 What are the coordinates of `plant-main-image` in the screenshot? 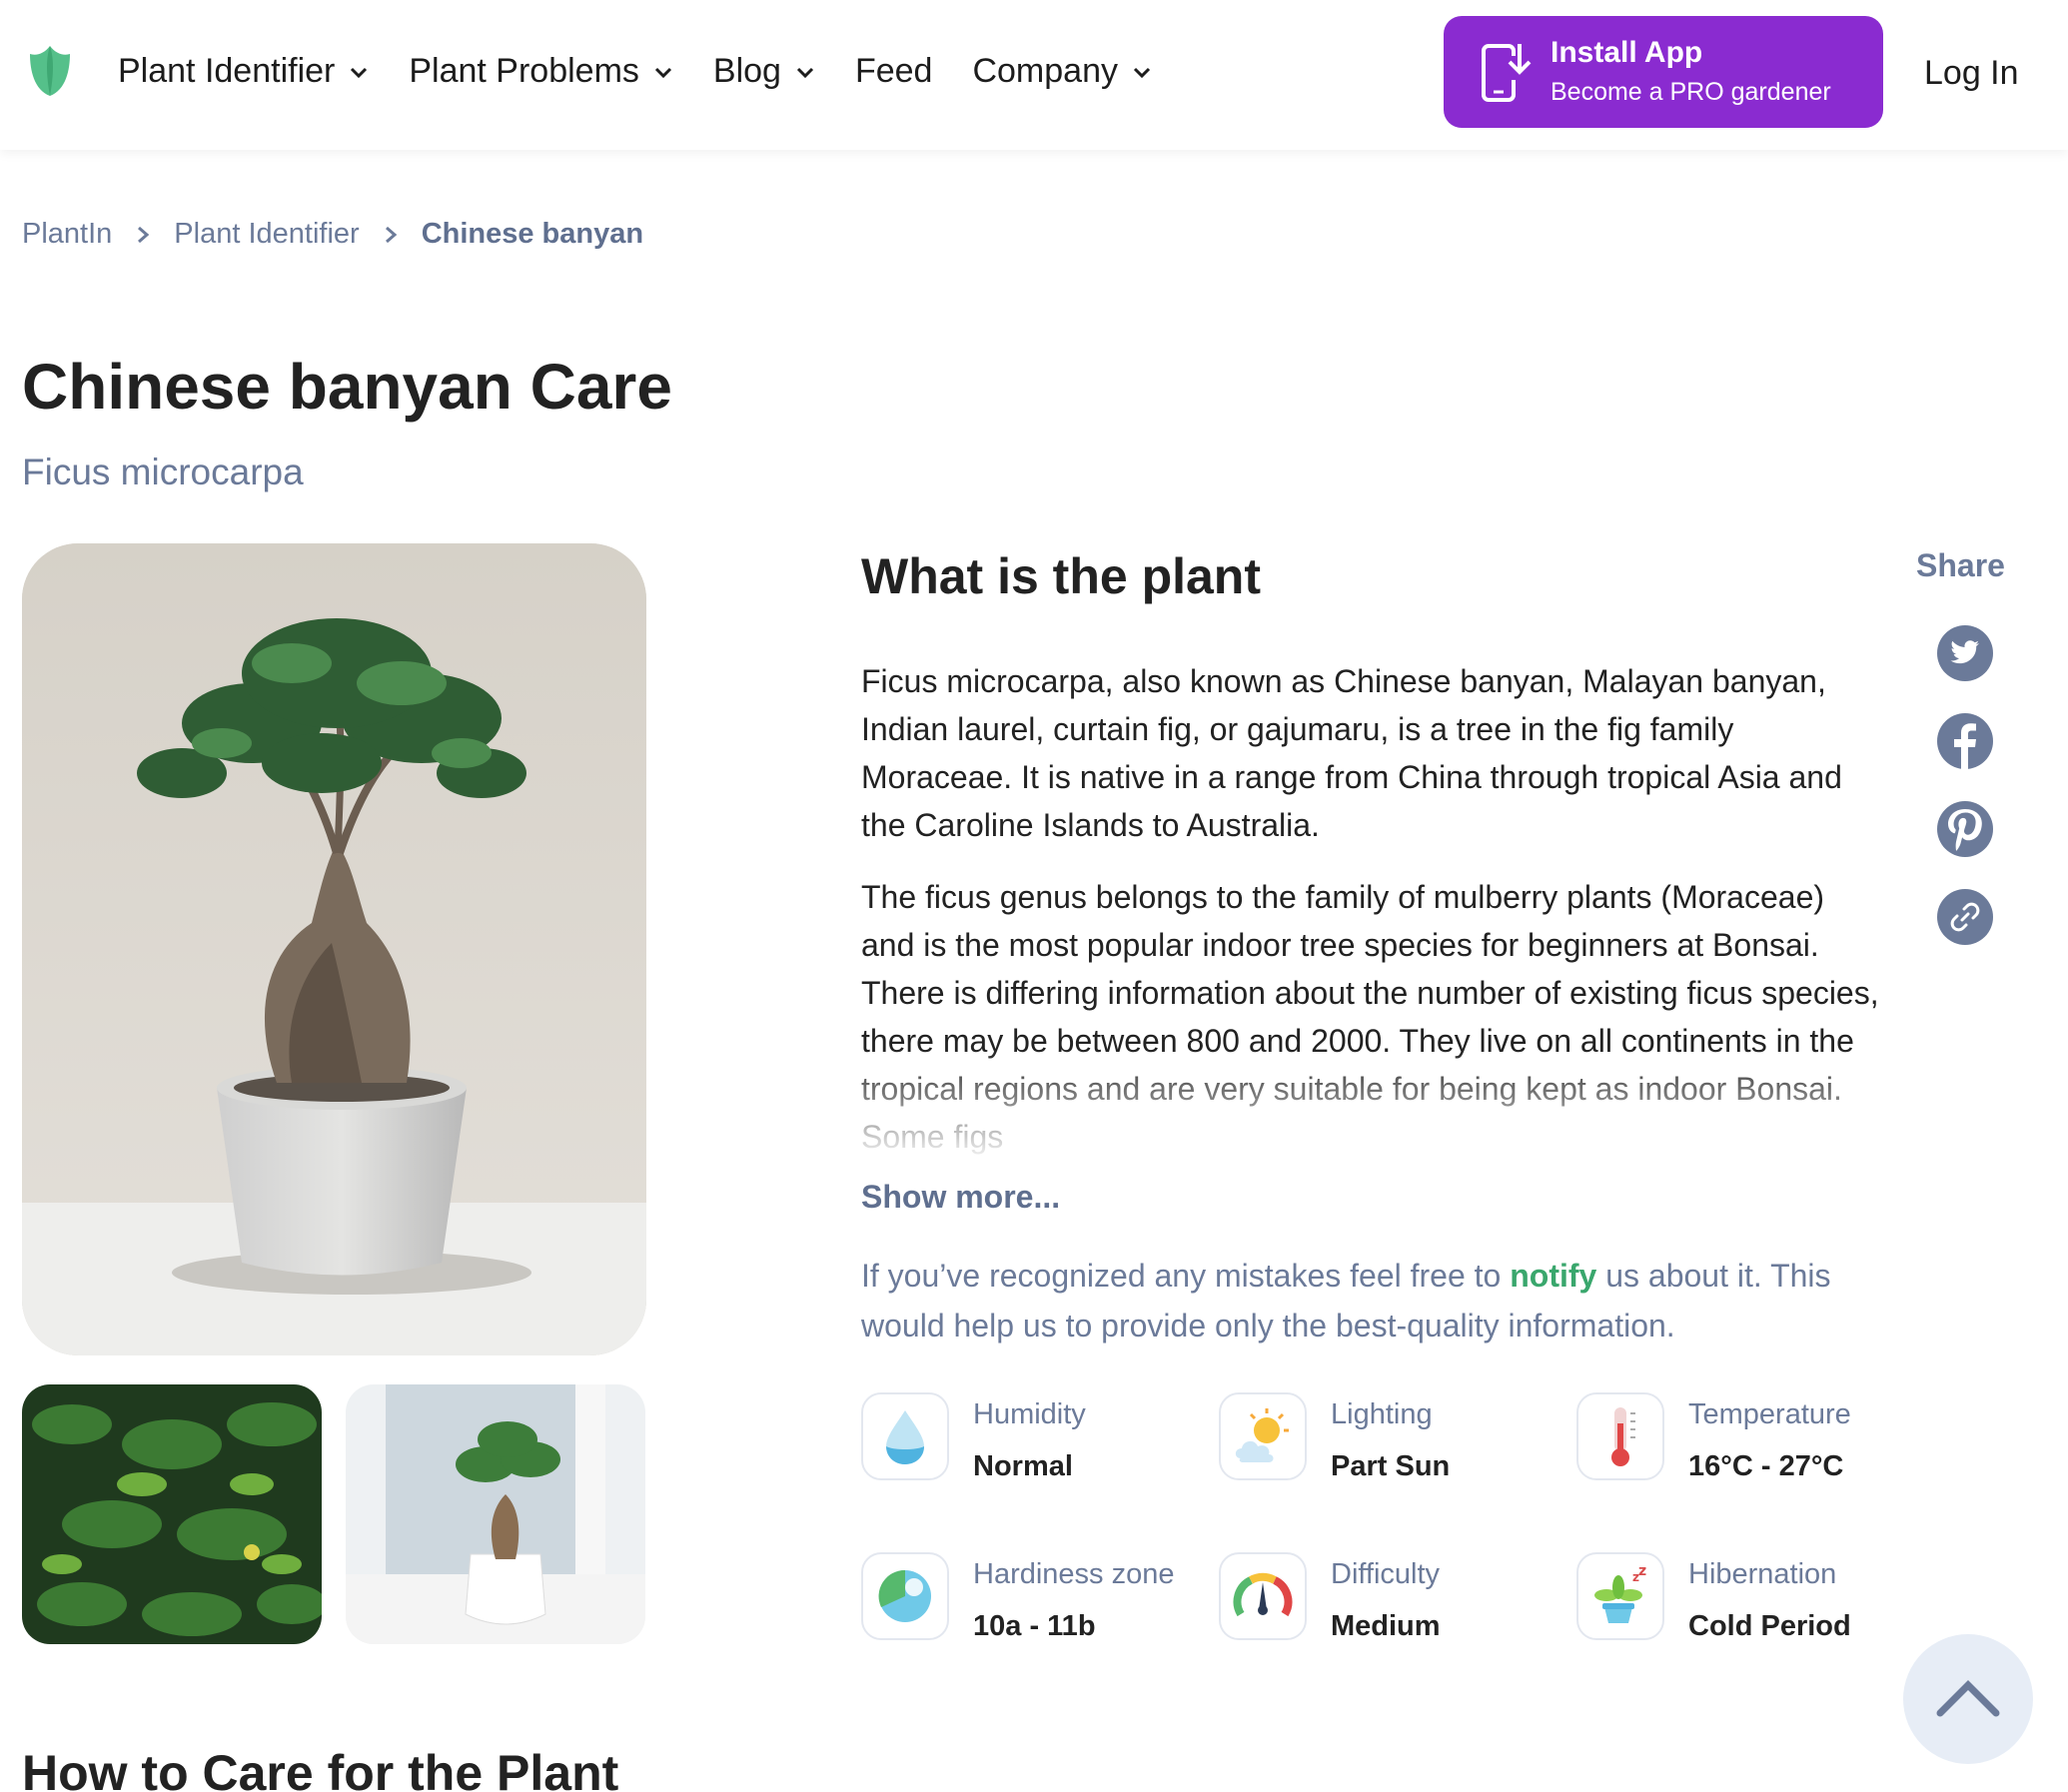 It's located at (334, 949).